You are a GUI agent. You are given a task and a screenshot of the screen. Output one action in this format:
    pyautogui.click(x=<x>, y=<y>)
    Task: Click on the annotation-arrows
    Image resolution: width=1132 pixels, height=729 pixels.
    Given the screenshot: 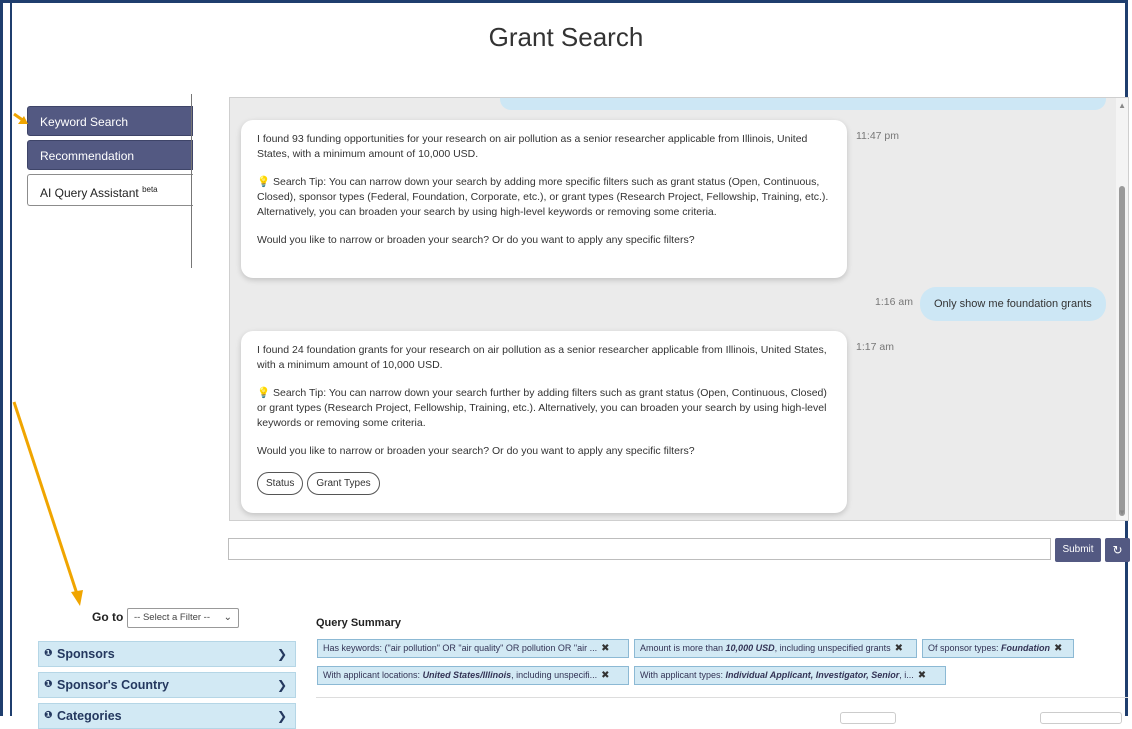 What is the action you would take?
    pyautogui.click(x=47, y=359)
    